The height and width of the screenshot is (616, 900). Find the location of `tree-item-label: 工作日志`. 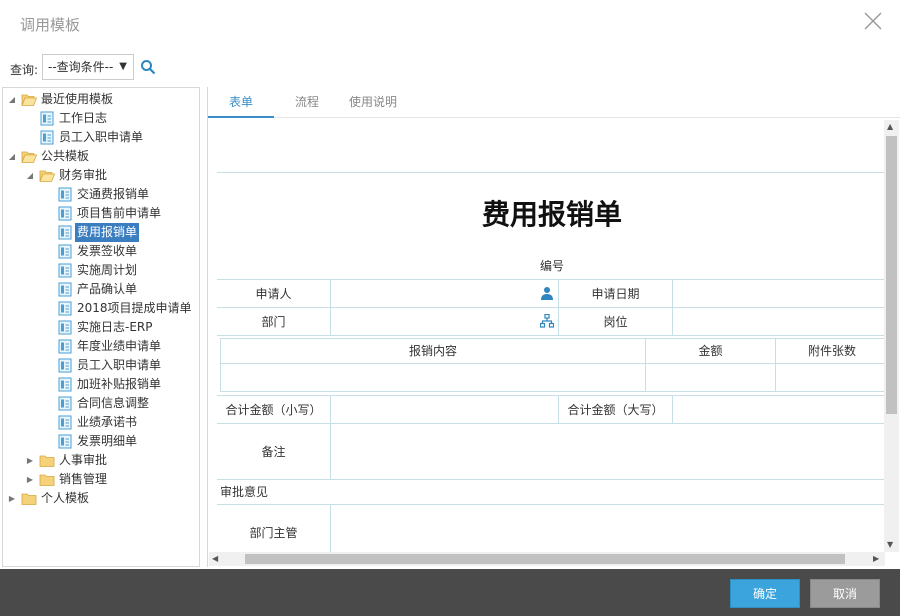

tree-item-label: 工作日志 is located at coordinates (83, 118).